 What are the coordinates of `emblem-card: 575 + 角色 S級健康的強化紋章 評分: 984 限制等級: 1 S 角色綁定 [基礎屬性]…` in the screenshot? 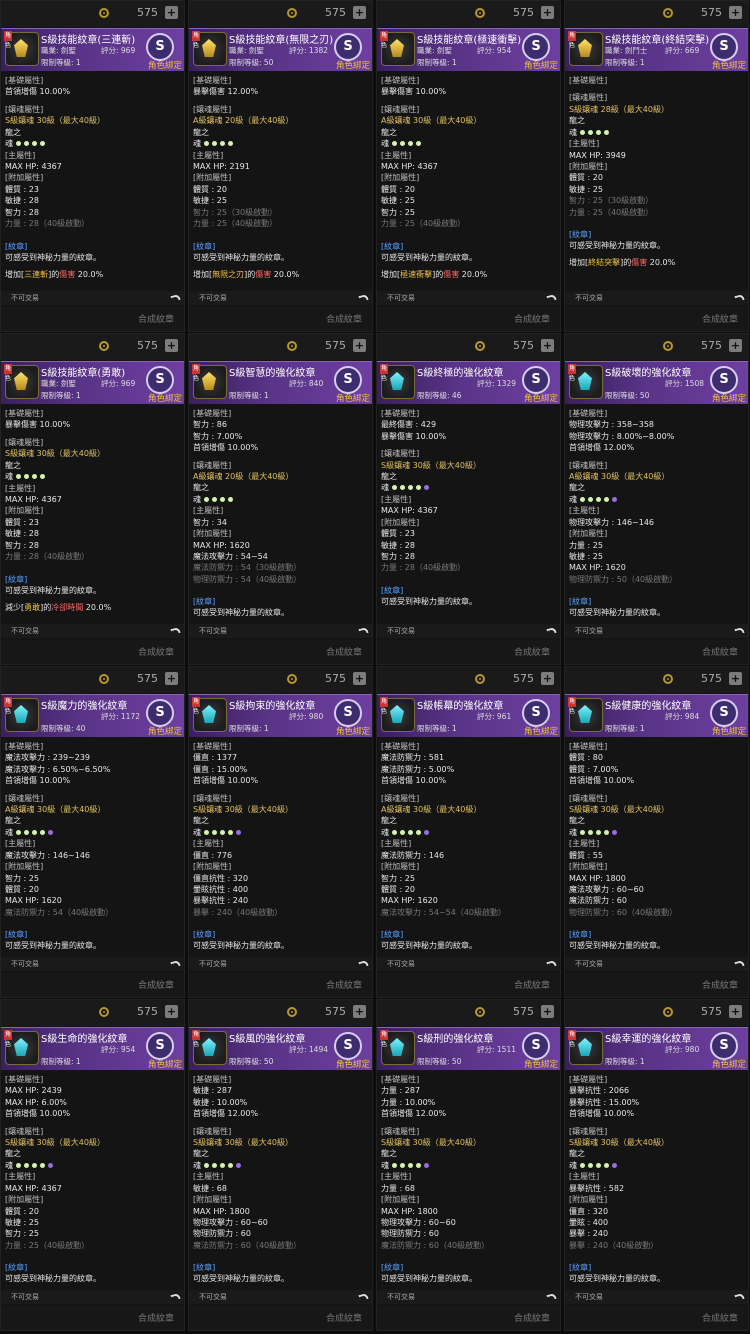 It's located at (656, 832).